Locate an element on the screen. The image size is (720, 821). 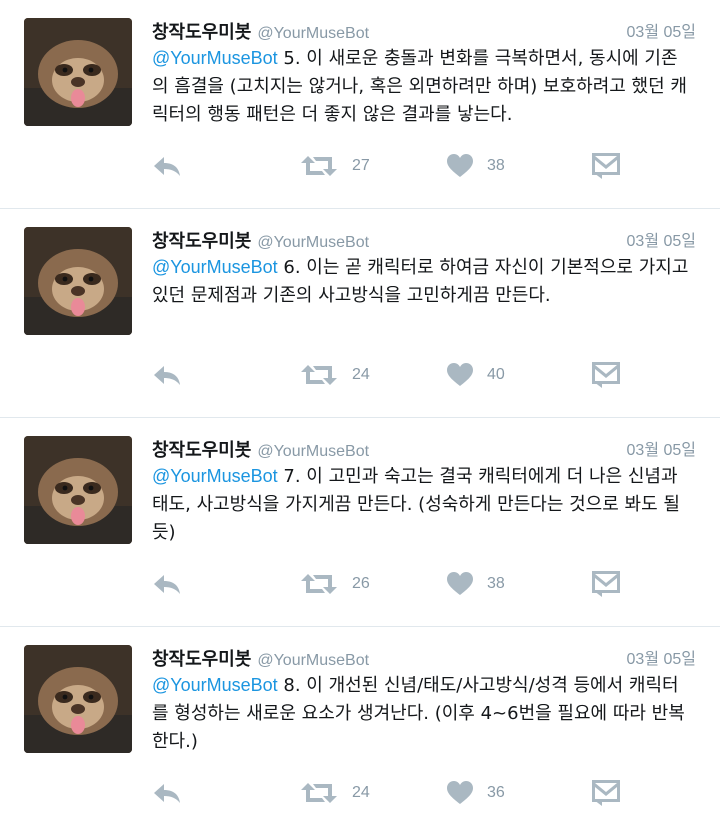
like-button: 36 is located at coordinates (476, 793).